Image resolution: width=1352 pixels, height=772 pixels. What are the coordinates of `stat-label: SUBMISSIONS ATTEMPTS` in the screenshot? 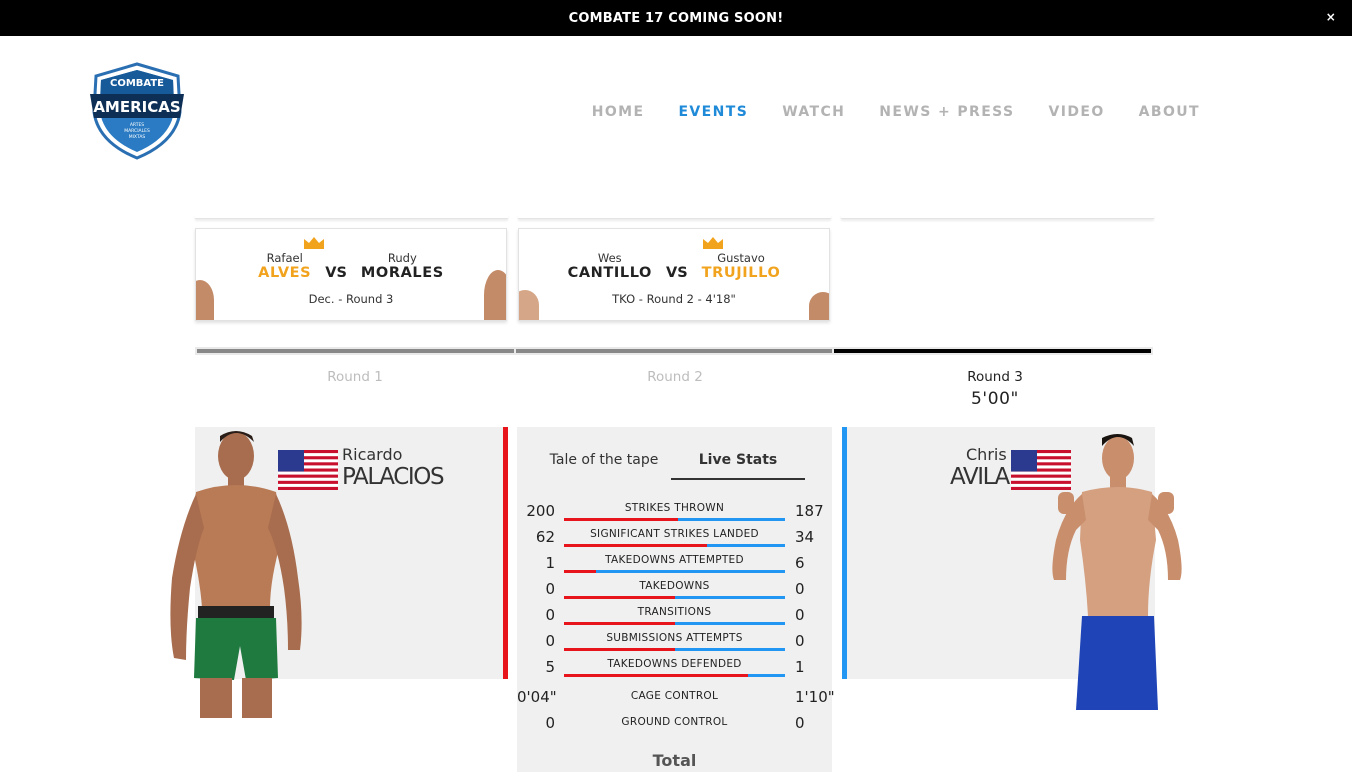 It's located at (674, 638).